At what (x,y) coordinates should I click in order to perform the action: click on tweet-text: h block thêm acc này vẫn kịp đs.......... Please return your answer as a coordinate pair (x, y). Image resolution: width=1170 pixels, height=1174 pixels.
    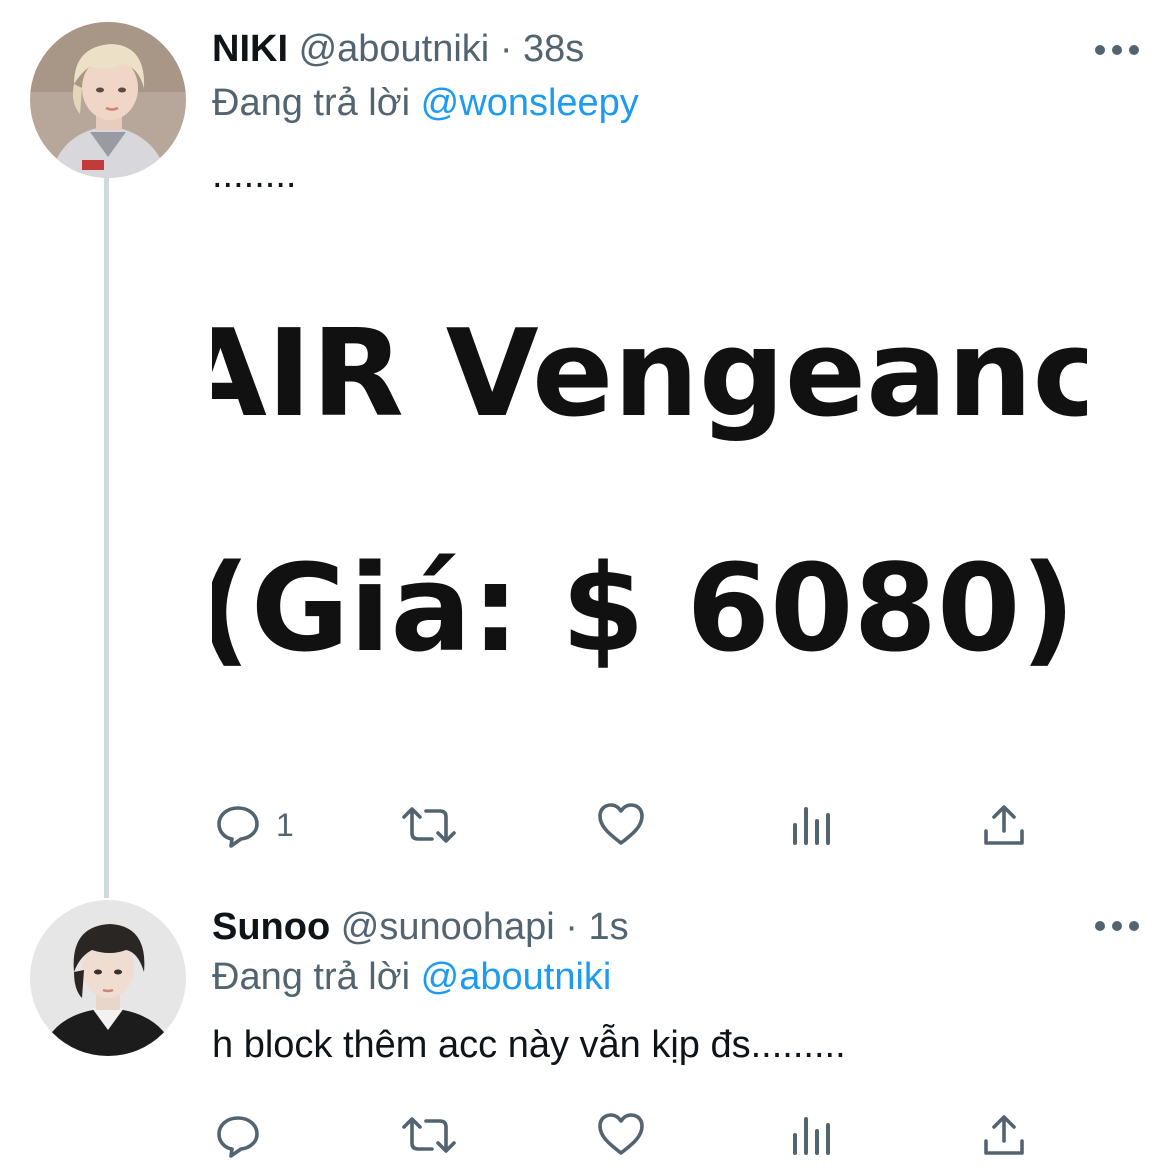
    Looking at the image, I should click on (529, 1045).